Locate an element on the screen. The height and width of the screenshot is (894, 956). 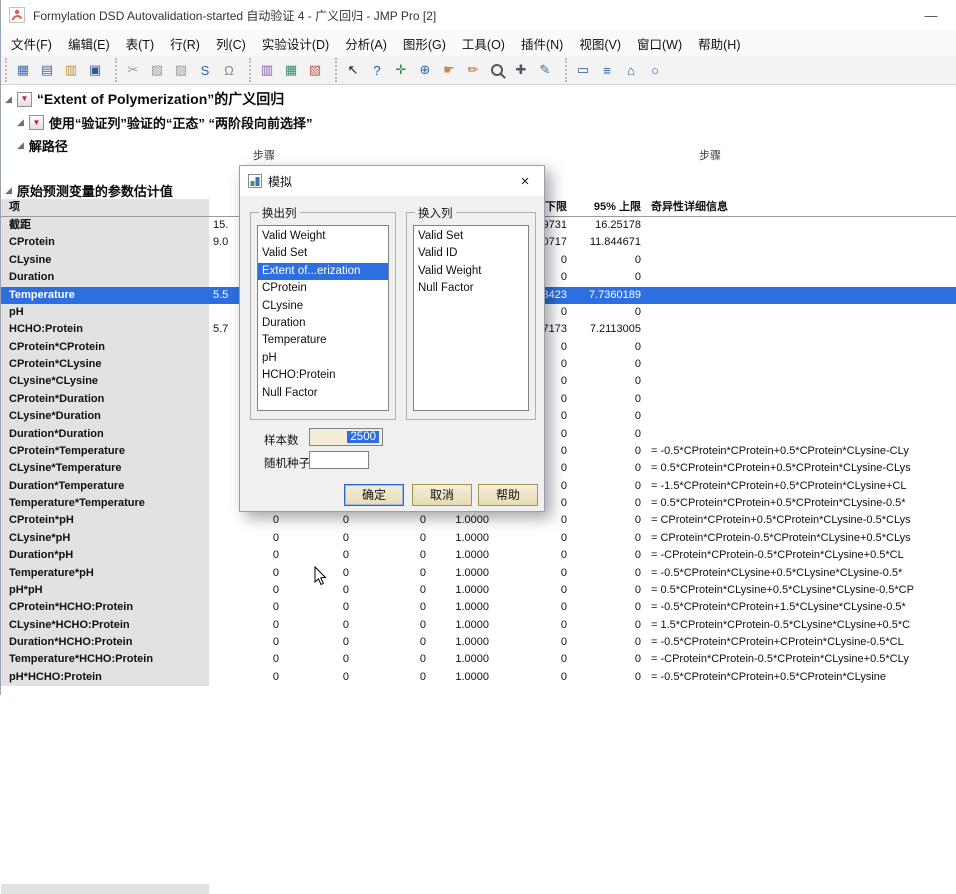
list-item: Temperature is located at coordinates (323, 340).